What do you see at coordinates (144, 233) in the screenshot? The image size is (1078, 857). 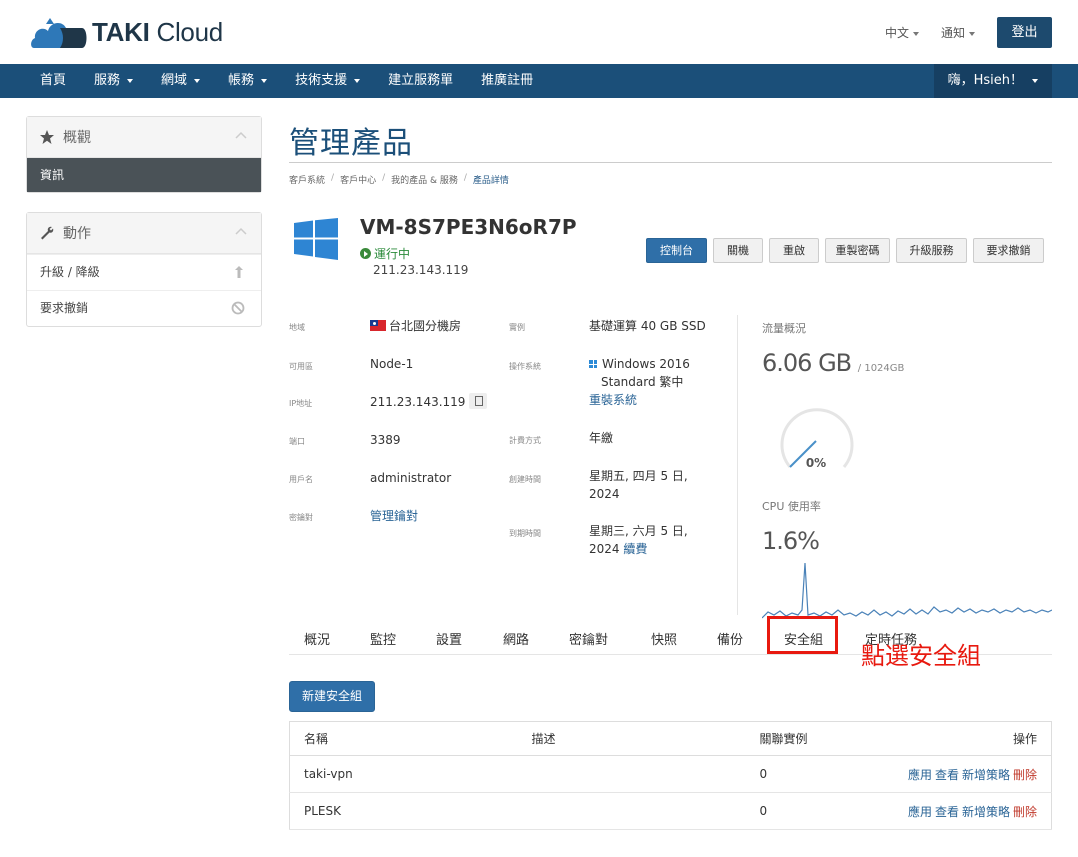 I see `actions-panel-header: 動作` at bounding box center [144, 233].